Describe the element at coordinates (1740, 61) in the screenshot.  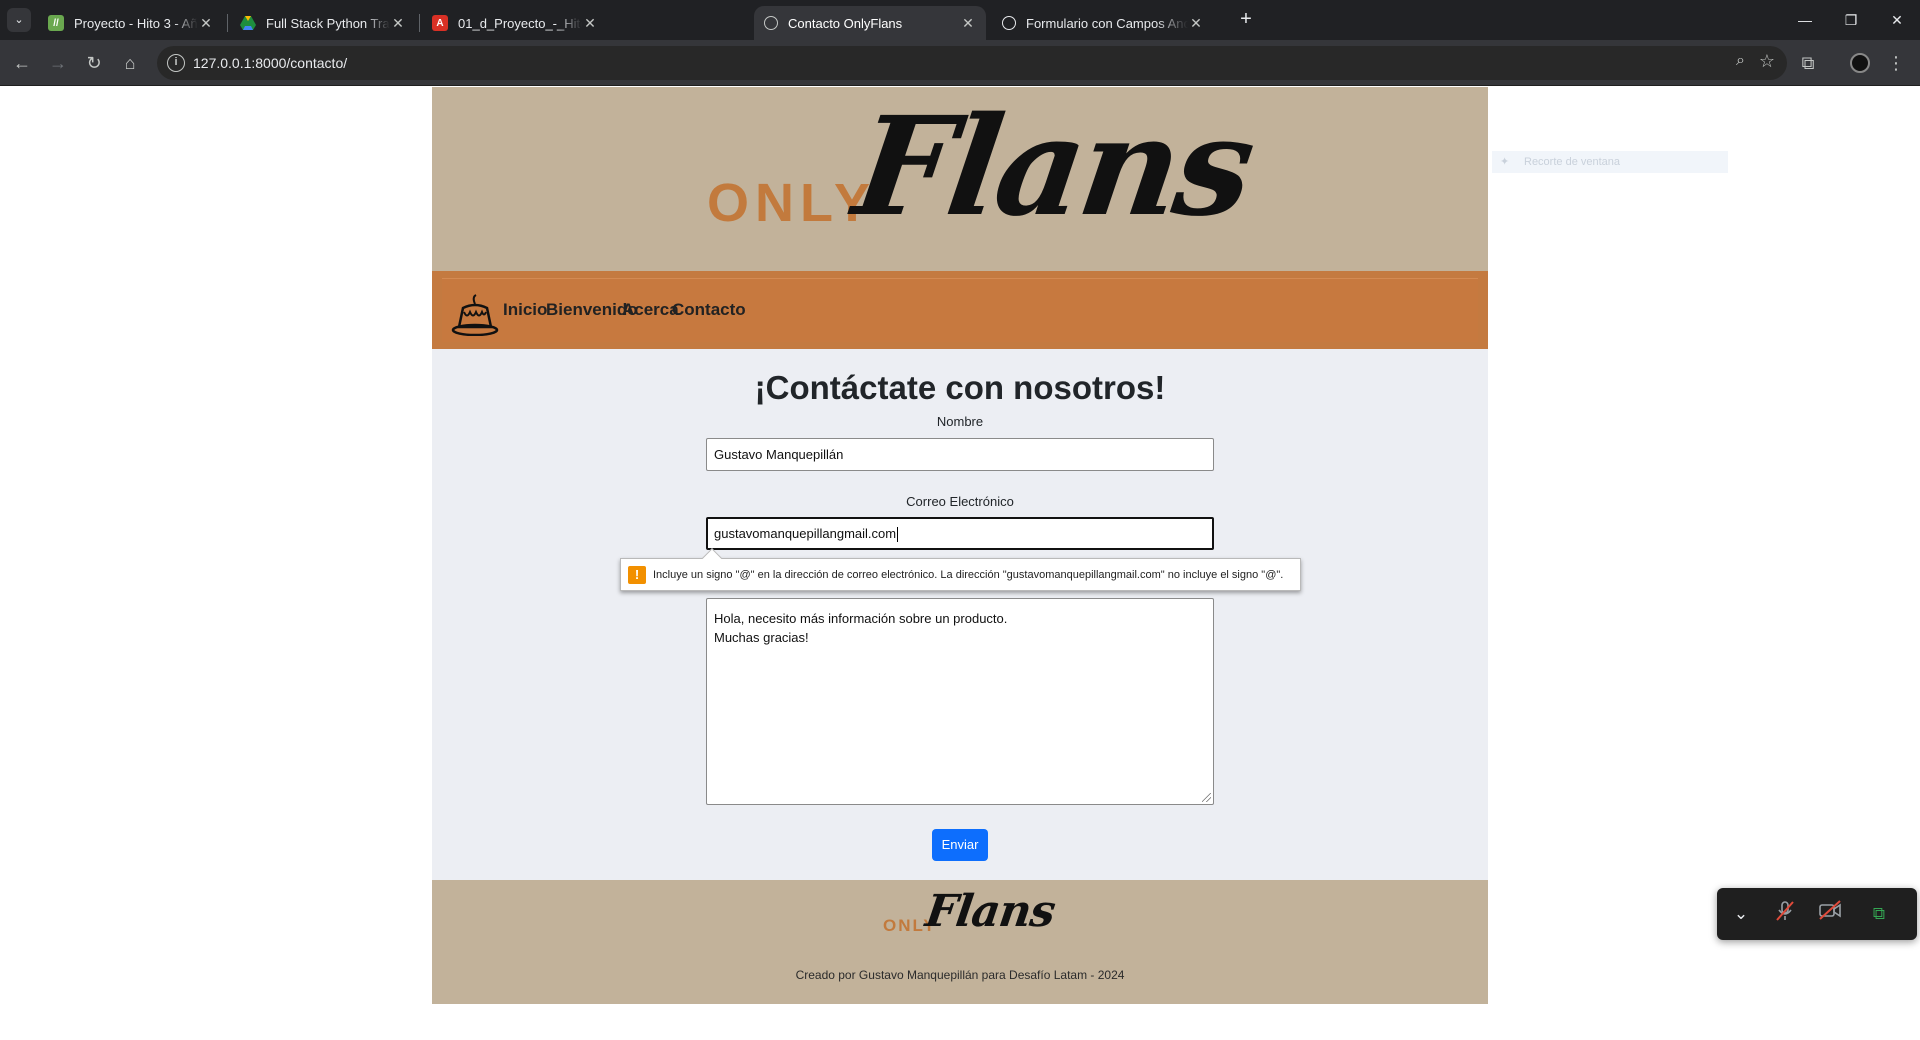
I see `zoom-icon: ⌕` at that location.